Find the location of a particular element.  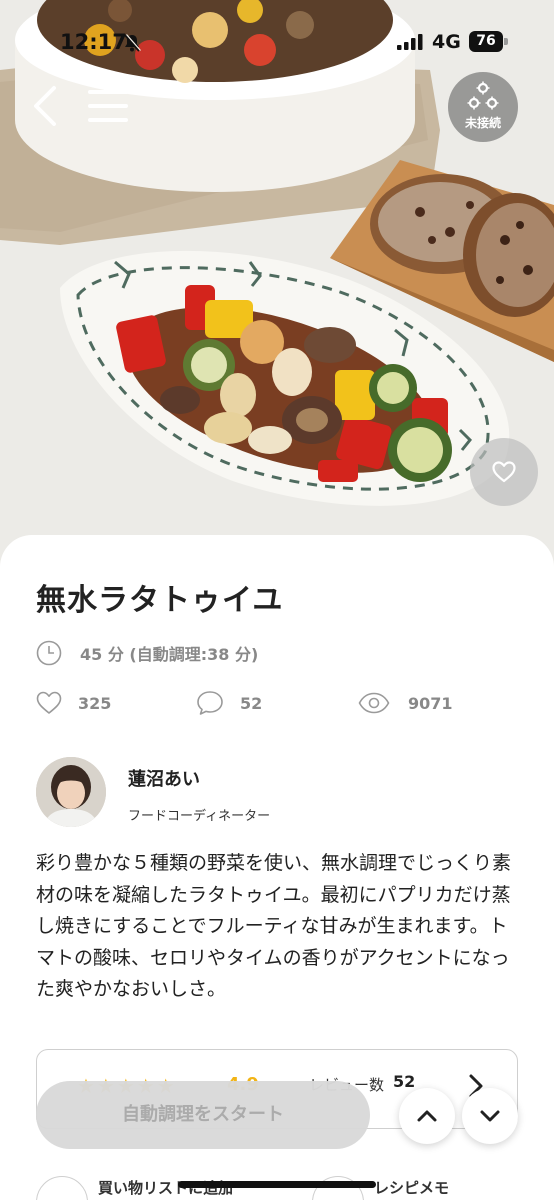

author-avatar is located at coordinates (71, 792).